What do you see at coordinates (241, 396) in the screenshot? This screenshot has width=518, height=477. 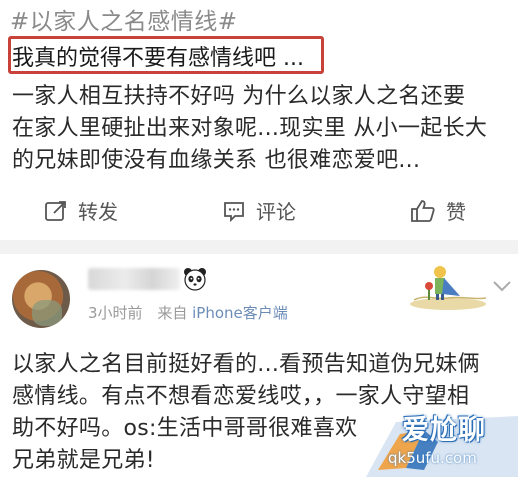 I see `post2-body-line-2: 感情线。有点不想看恋爱线哎，，一家人守望相` at bounding box center [241, 396].